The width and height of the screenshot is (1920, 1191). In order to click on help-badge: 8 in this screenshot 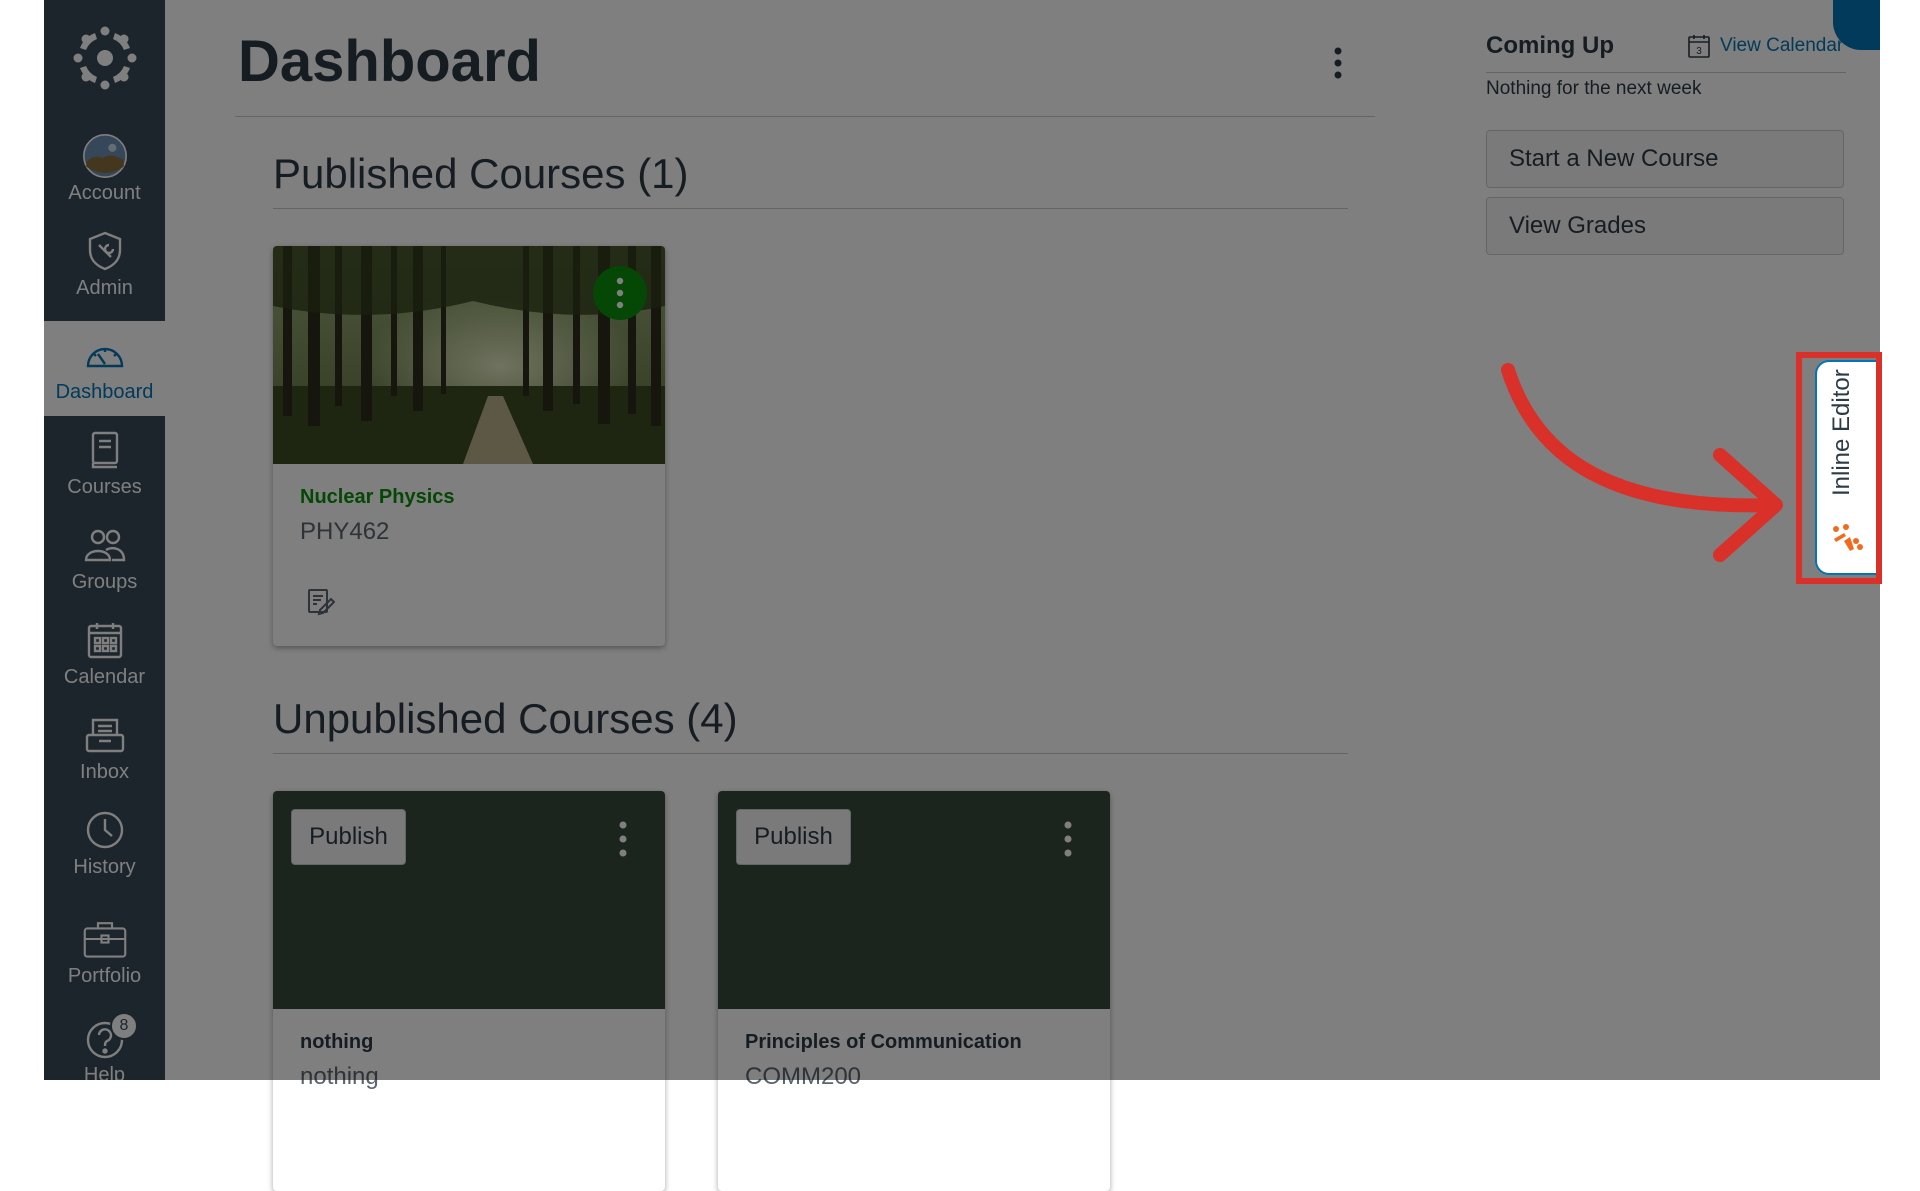, I will do `click(124, 1026)`.